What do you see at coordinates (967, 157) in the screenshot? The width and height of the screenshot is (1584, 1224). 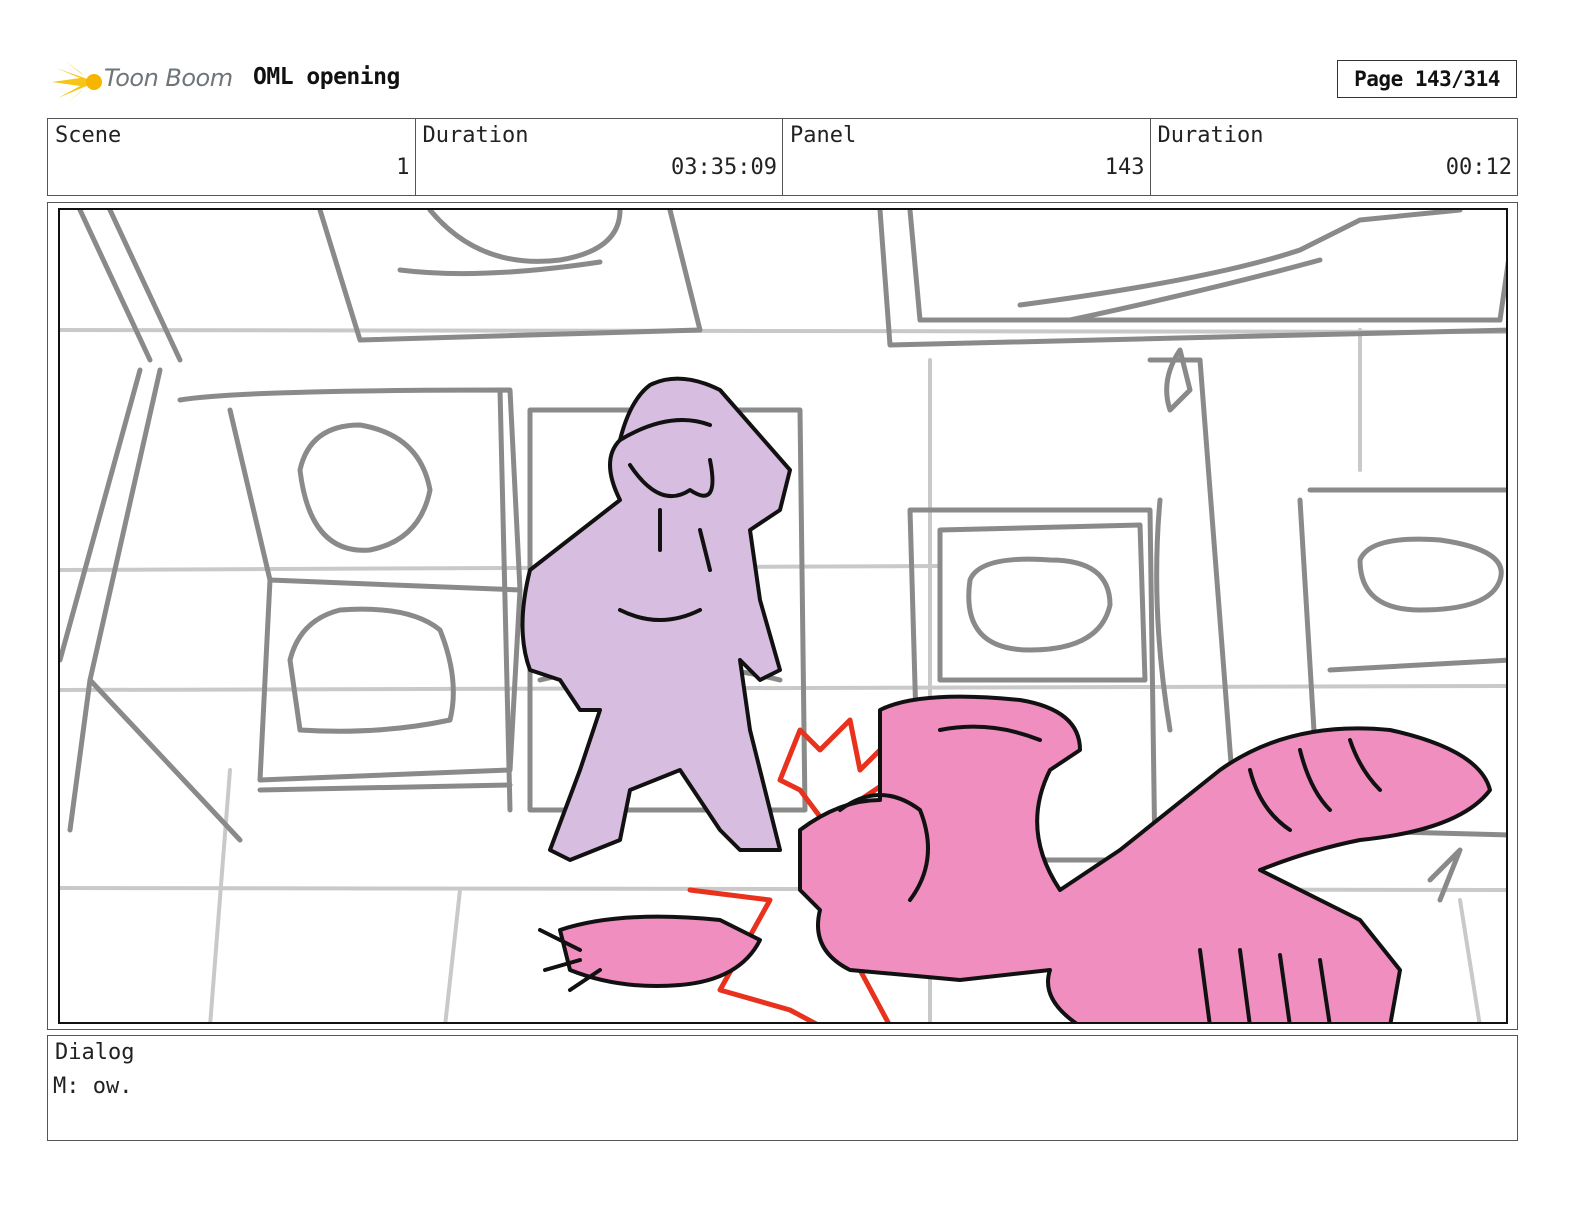 I see `panel-cell: Panel 143` at bounding box center [967, 157].